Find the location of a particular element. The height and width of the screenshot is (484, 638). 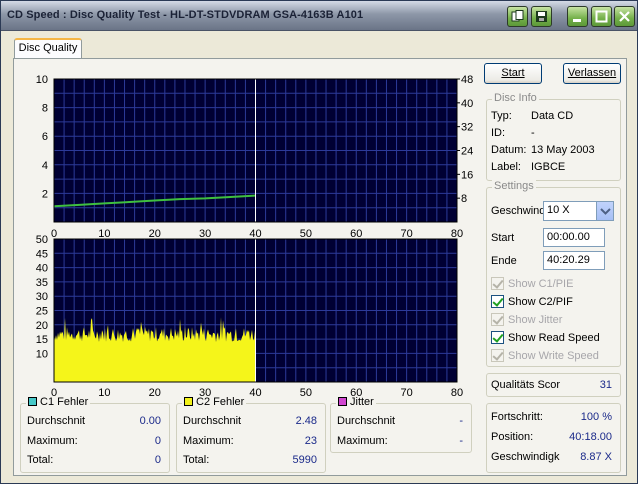

y2-tick-label: 40 is located at coordinates (467, 104).